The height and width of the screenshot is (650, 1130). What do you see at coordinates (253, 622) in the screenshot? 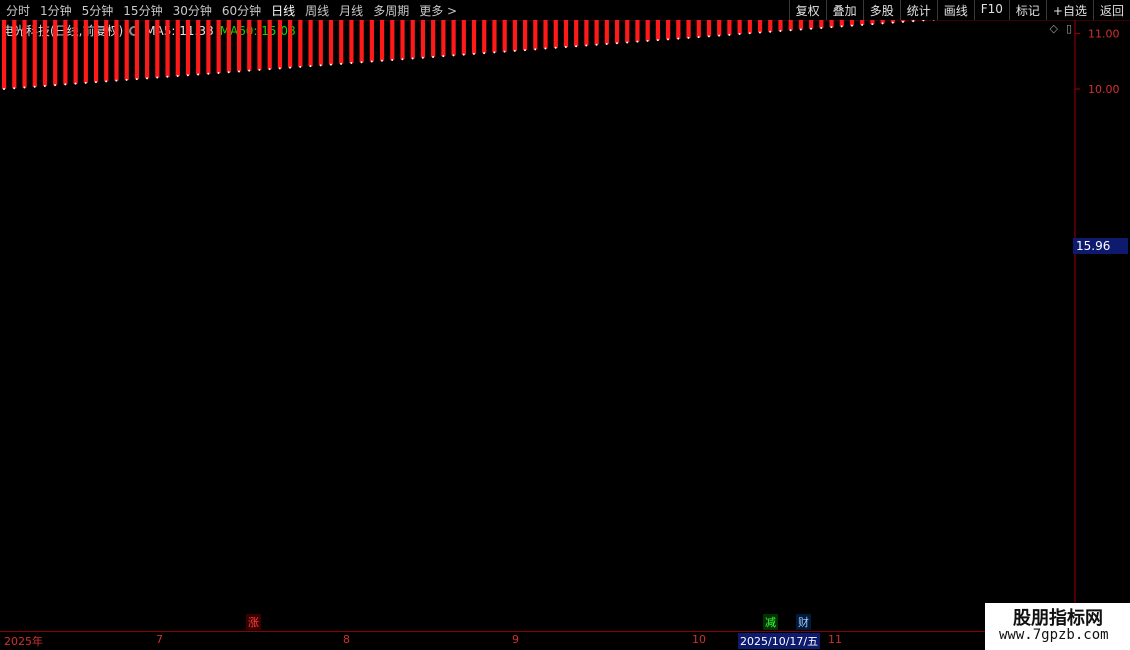
I see `zhang-marker: 涨` at bounding box center [253, 622].